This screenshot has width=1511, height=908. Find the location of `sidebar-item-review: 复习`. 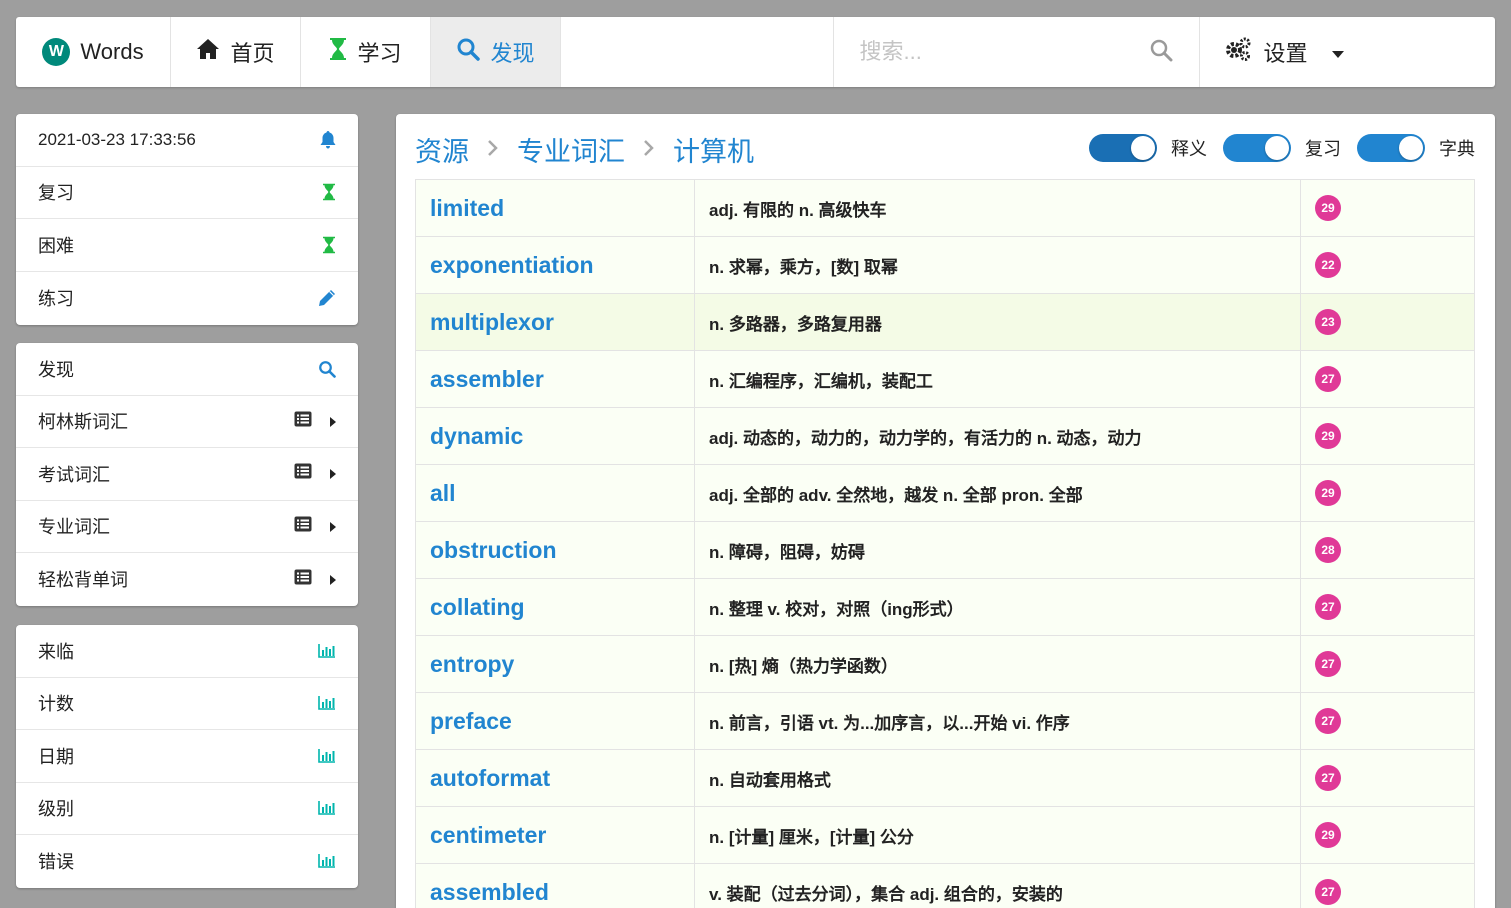

sidebar-item-review: 复习 is located at coordinates (187, 193).